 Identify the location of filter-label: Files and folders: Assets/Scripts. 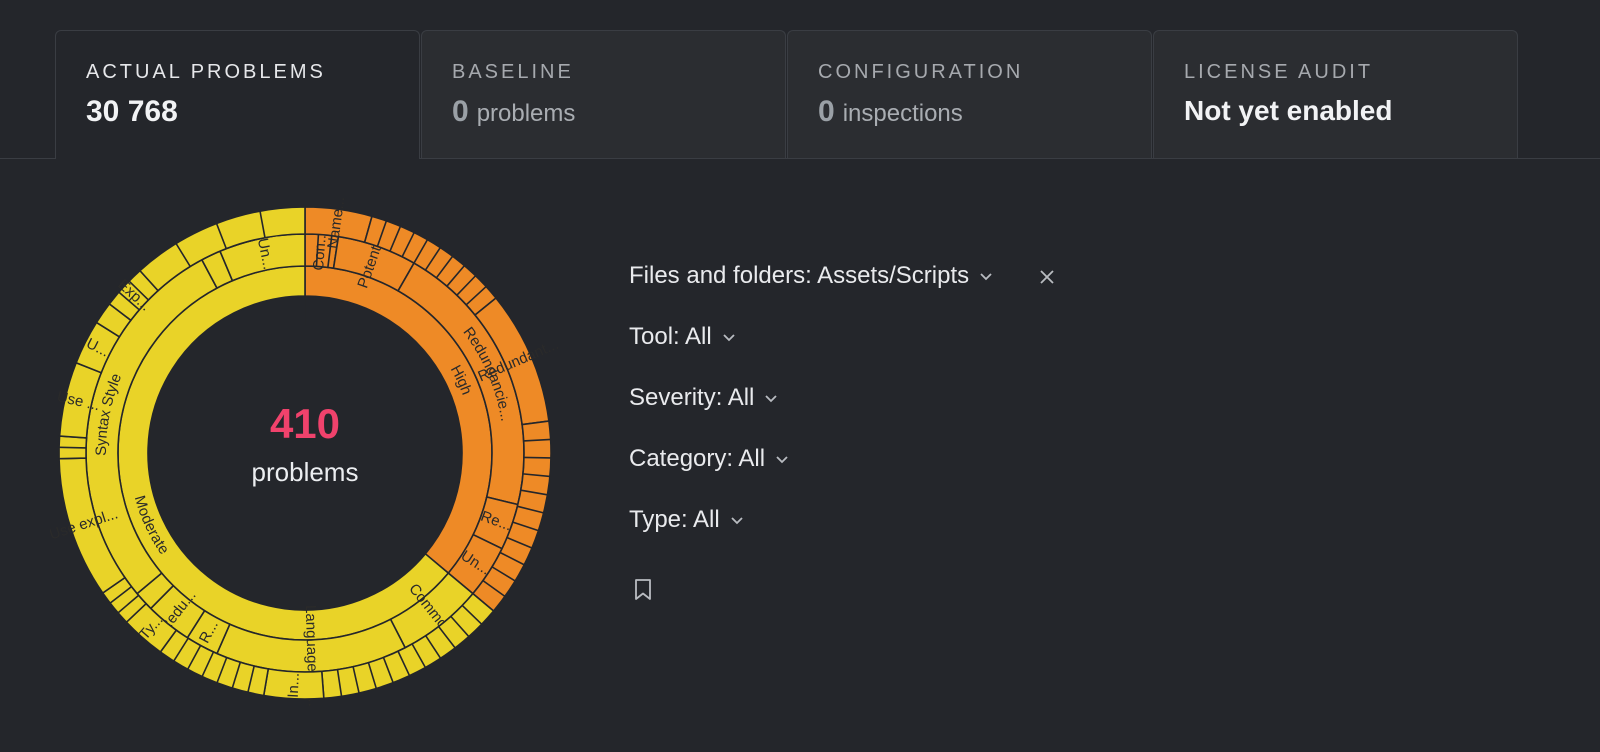
(799, 275).